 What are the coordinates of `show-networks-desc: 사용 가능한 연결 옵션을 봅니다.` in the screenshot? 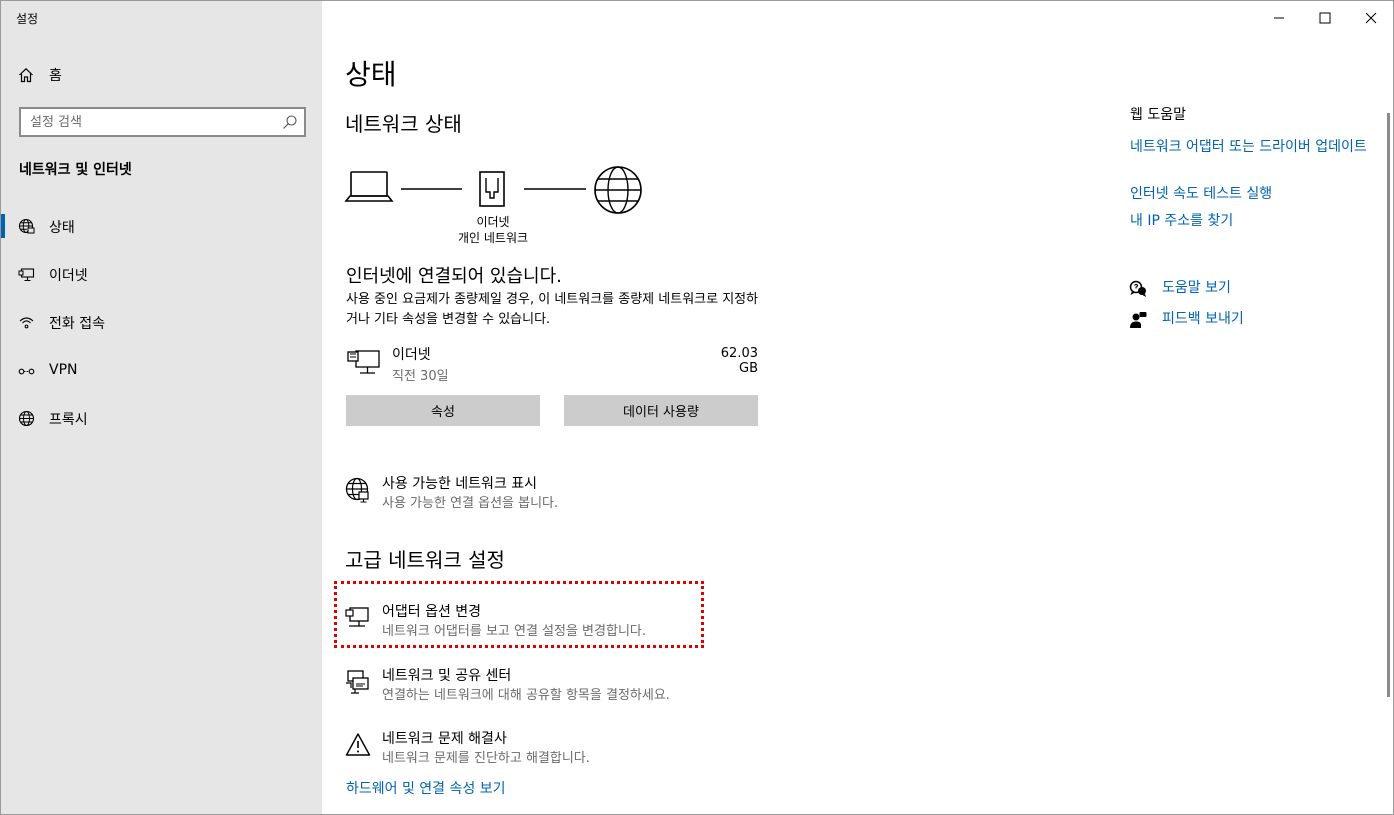 It's located at (470, 503).